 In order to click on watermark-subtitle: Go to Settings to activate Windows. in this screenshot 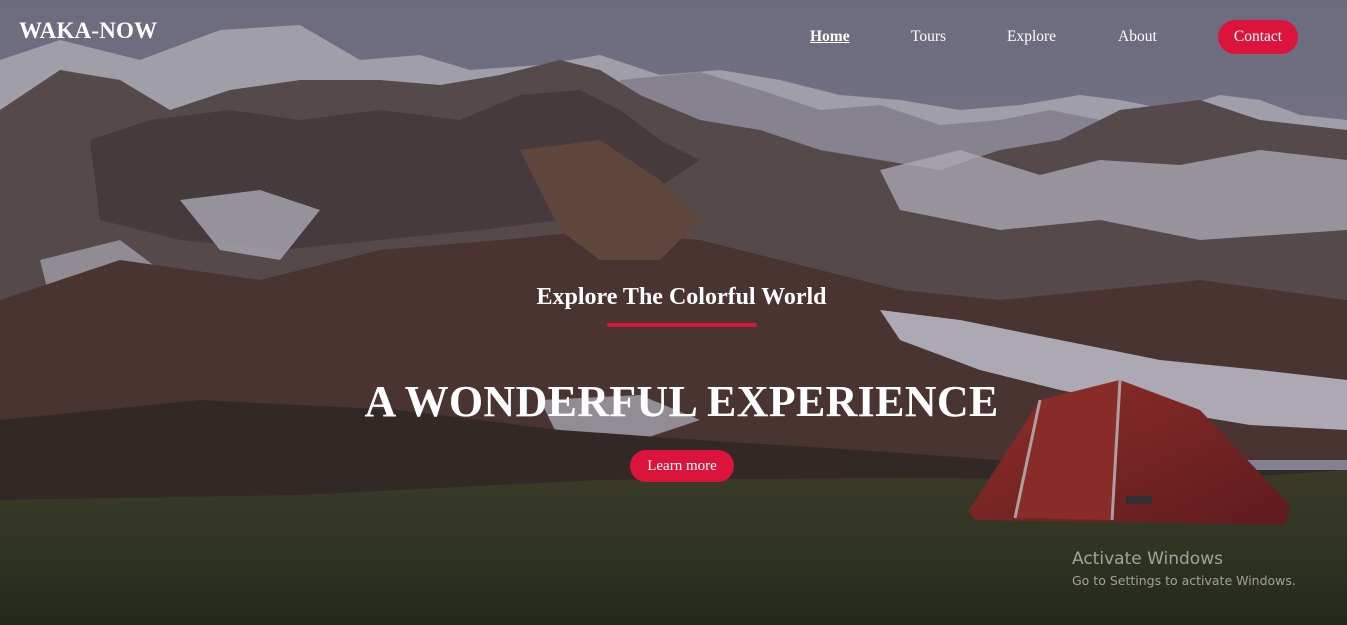, I will do `click(1184, 580)`.